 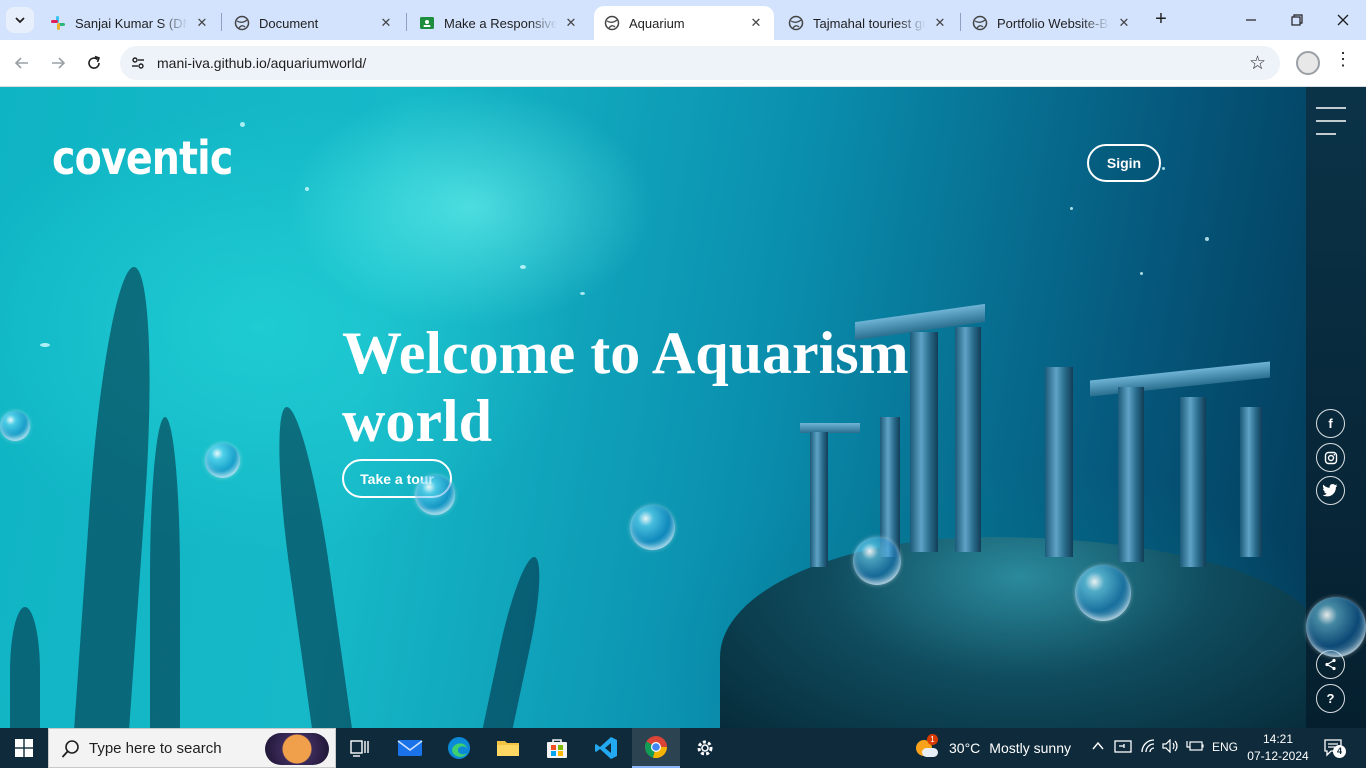 I want to click on browser-menu-icon: ⋮, so click(x=1343, y=63).